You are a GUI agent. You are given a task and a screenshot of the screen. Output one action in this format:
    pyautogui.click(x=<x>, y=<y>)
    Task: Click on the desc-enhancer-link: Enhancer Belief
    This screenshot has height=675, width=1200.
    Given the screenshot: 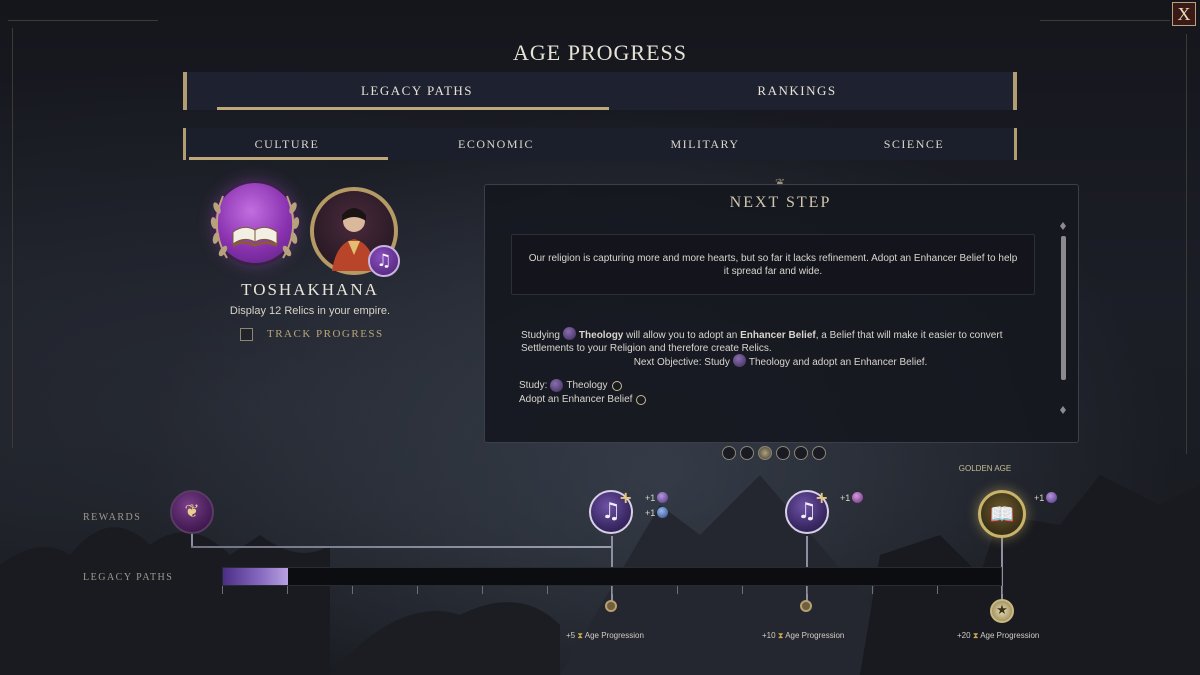 What is the action you would take?
    pyautogui.click(x=778, y=335)
    